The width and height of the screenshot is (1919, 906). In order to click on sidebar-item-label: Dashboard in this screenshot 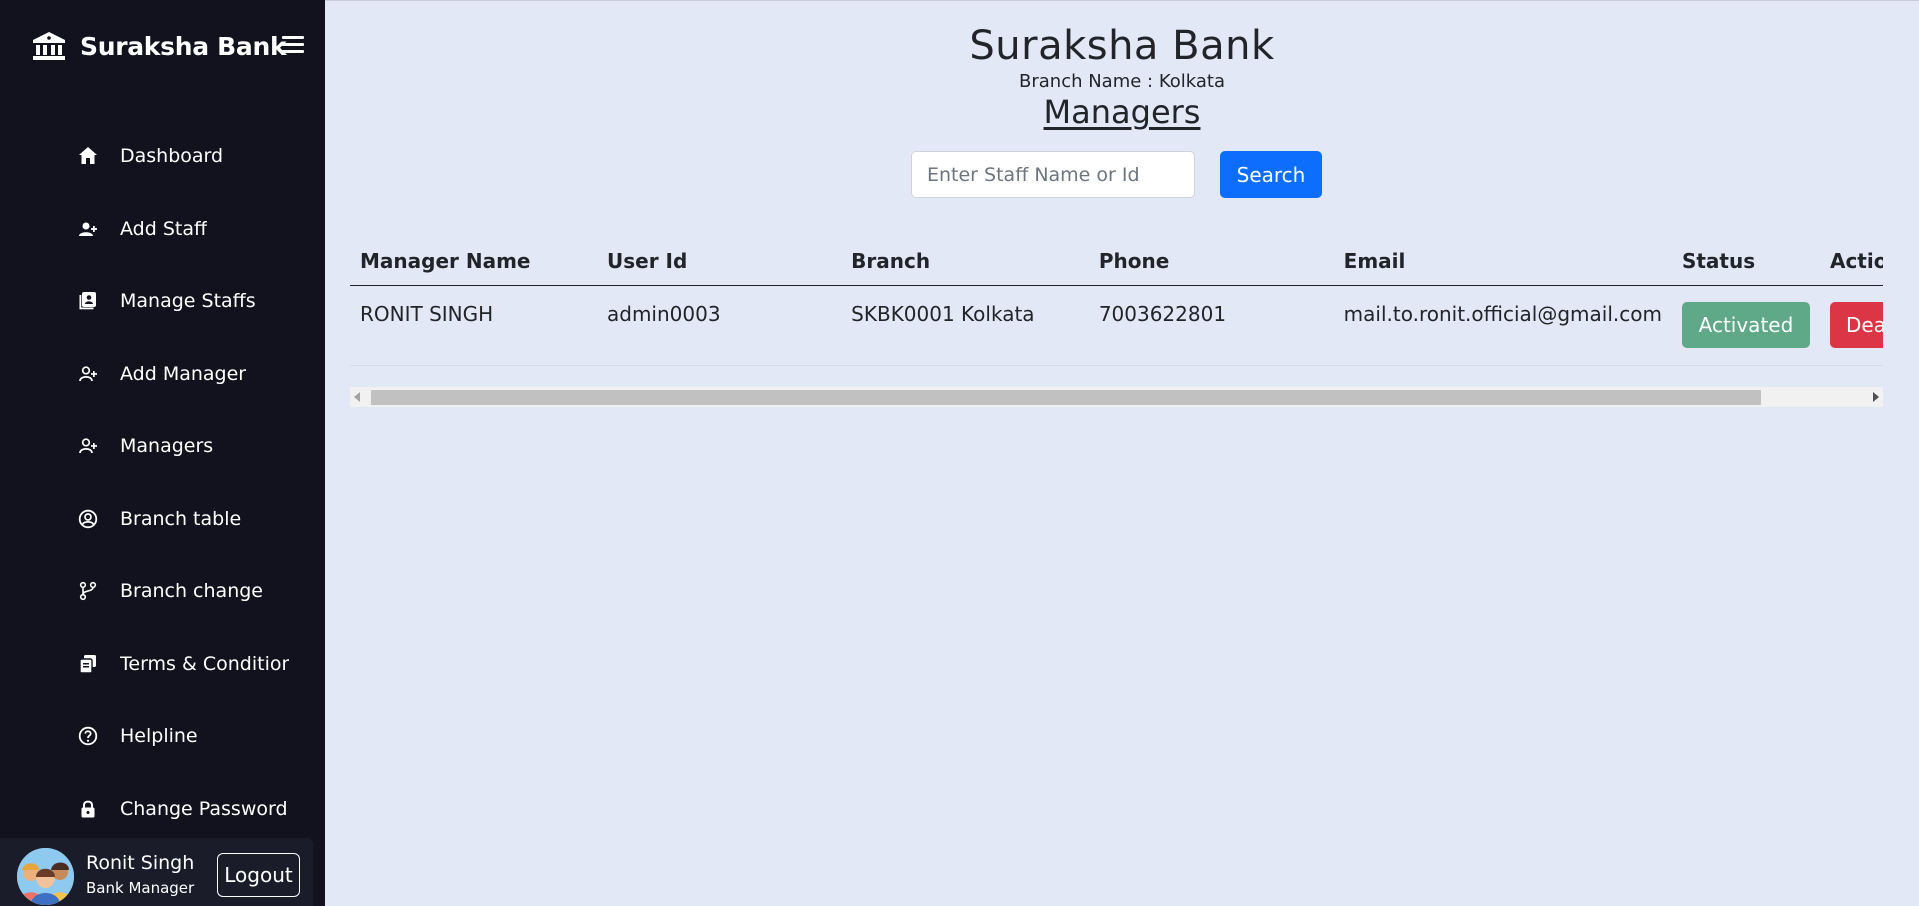, I will do `click(172, 156)`.